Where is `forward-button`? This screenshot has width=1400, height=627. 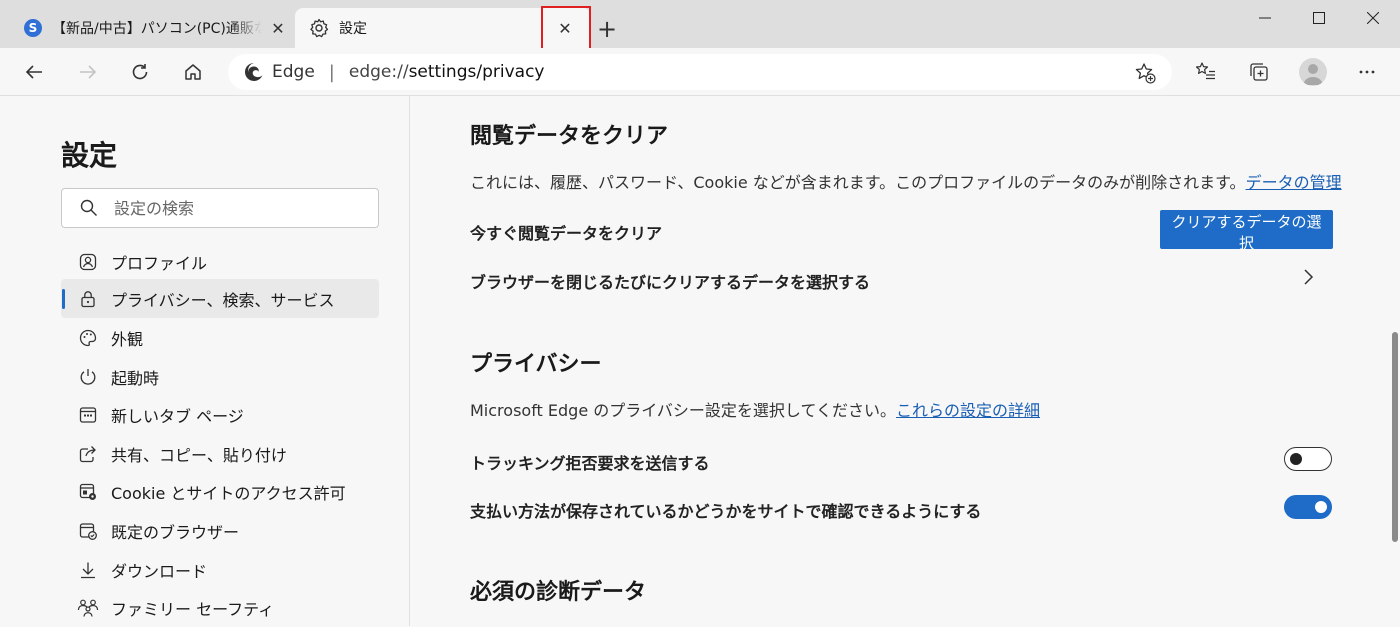 forward-button is located at coordinates (88, 72).